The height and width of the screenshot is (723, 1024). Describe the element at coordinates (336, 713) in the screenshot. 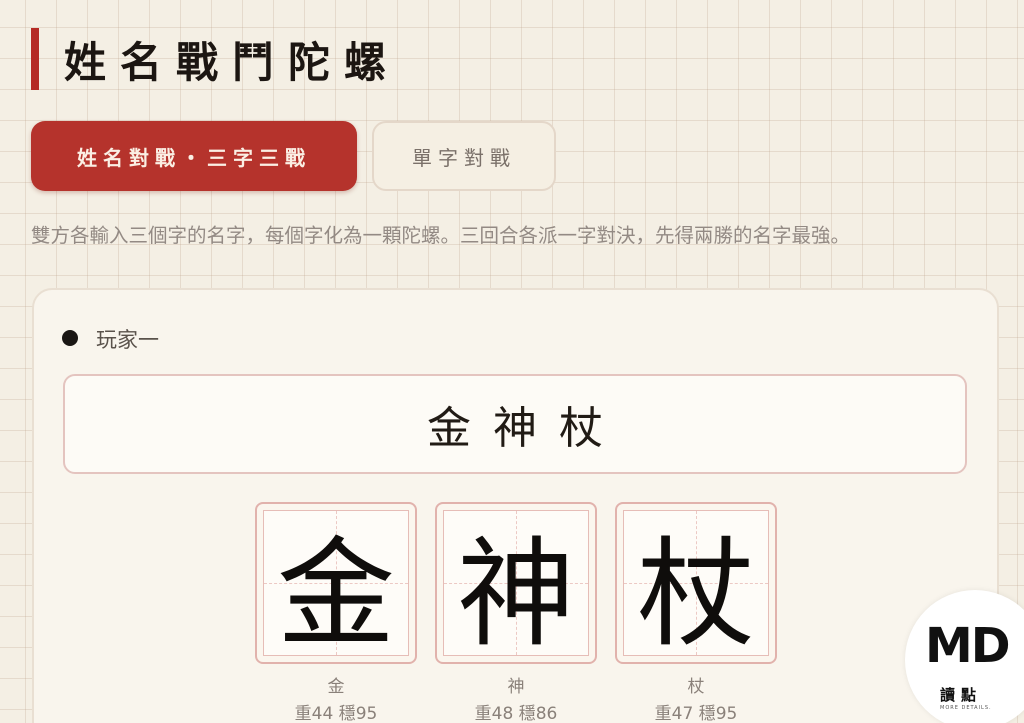

I see `tile-stats: 重44 穩95` at that location.